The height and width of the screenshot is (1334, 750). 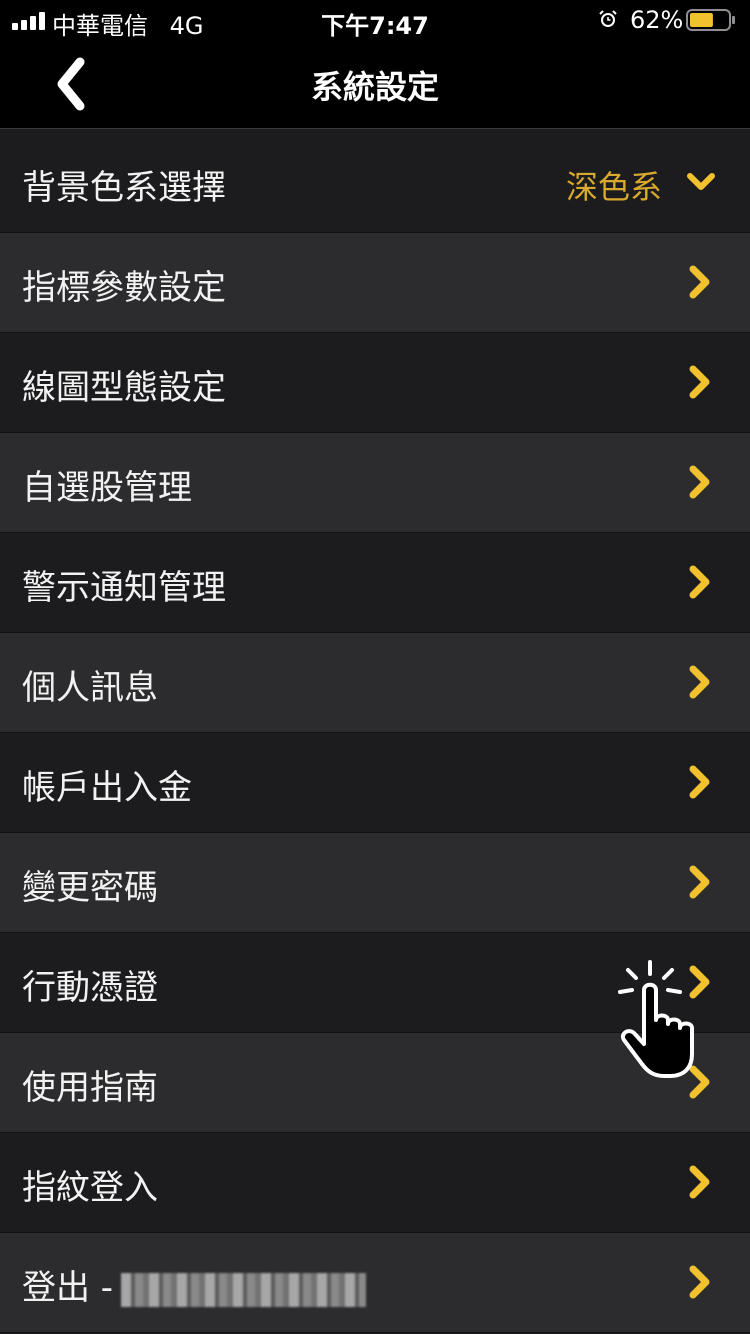 I want to click on setting-label: 指紋登入, so click(x=90, y=1188).